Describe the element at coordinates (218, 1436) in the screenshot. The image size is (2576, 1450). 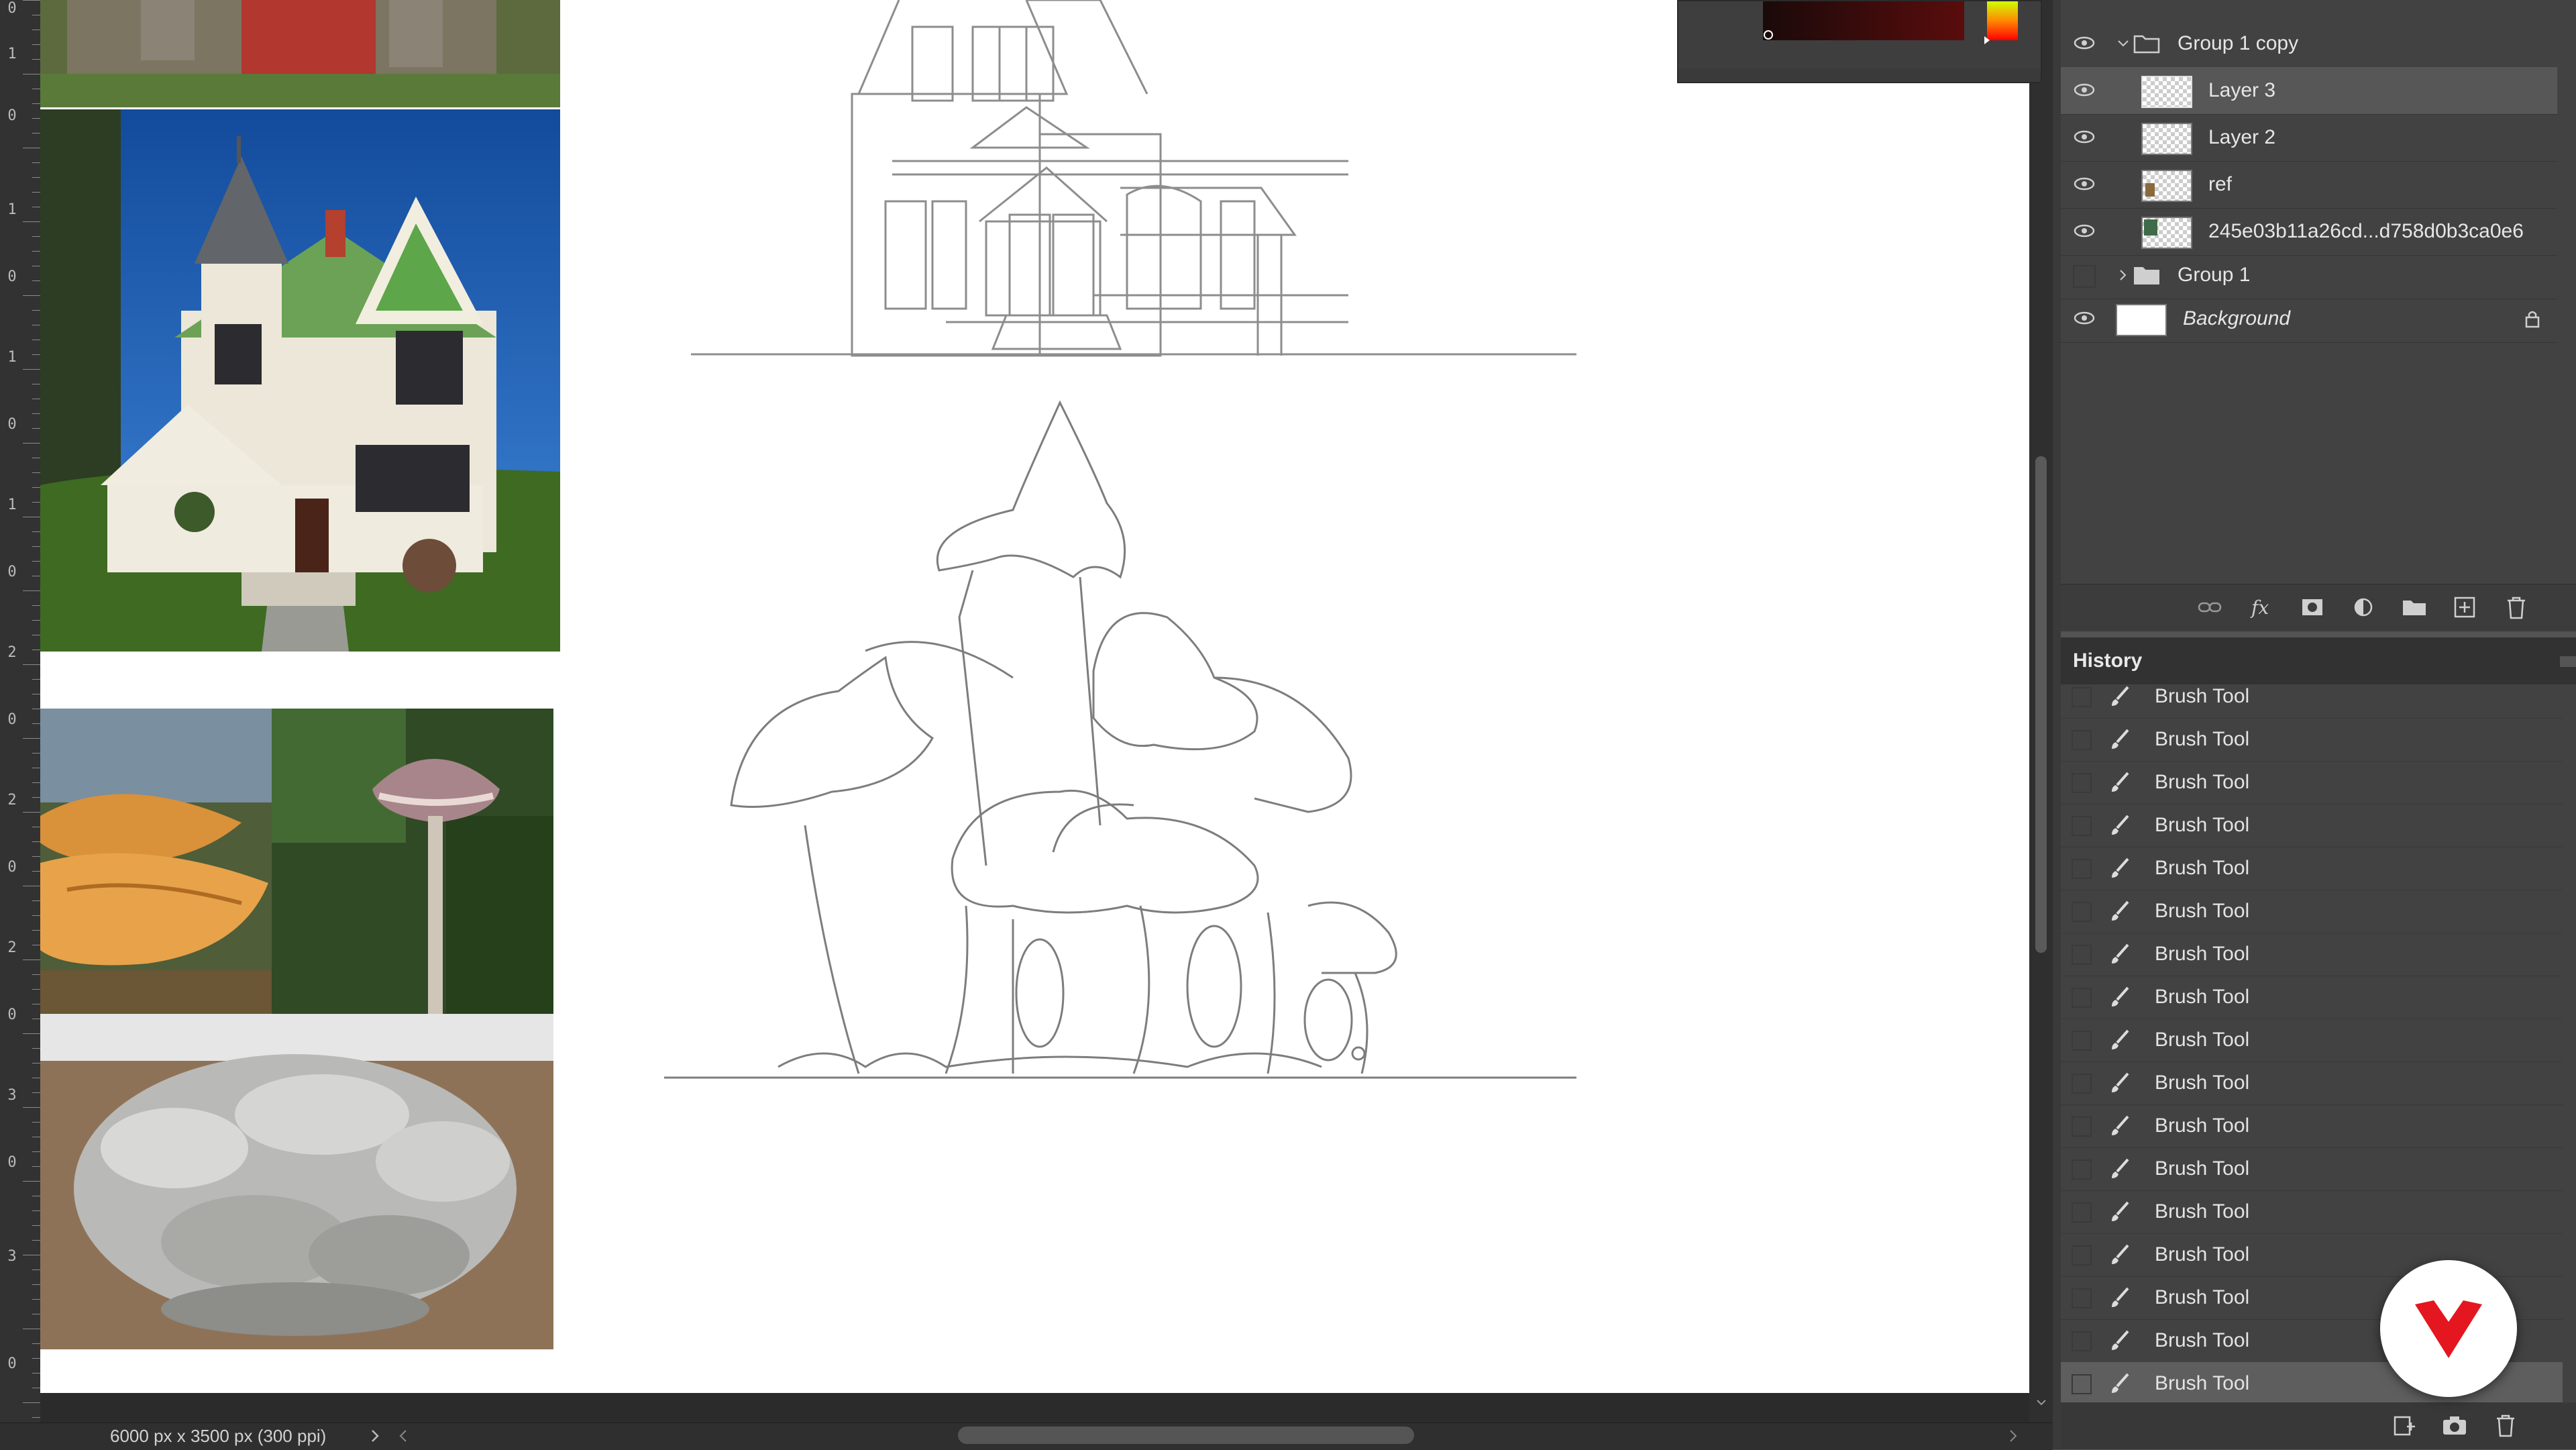
I see `document-info: 6000 px x 3500 px (300 ppi)` at that location.